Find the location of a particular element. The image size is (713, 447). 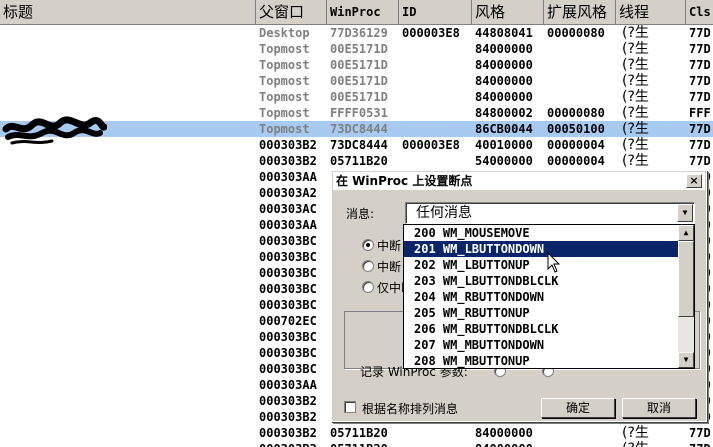

radio-break-cond is located at coordinates (368, 266).